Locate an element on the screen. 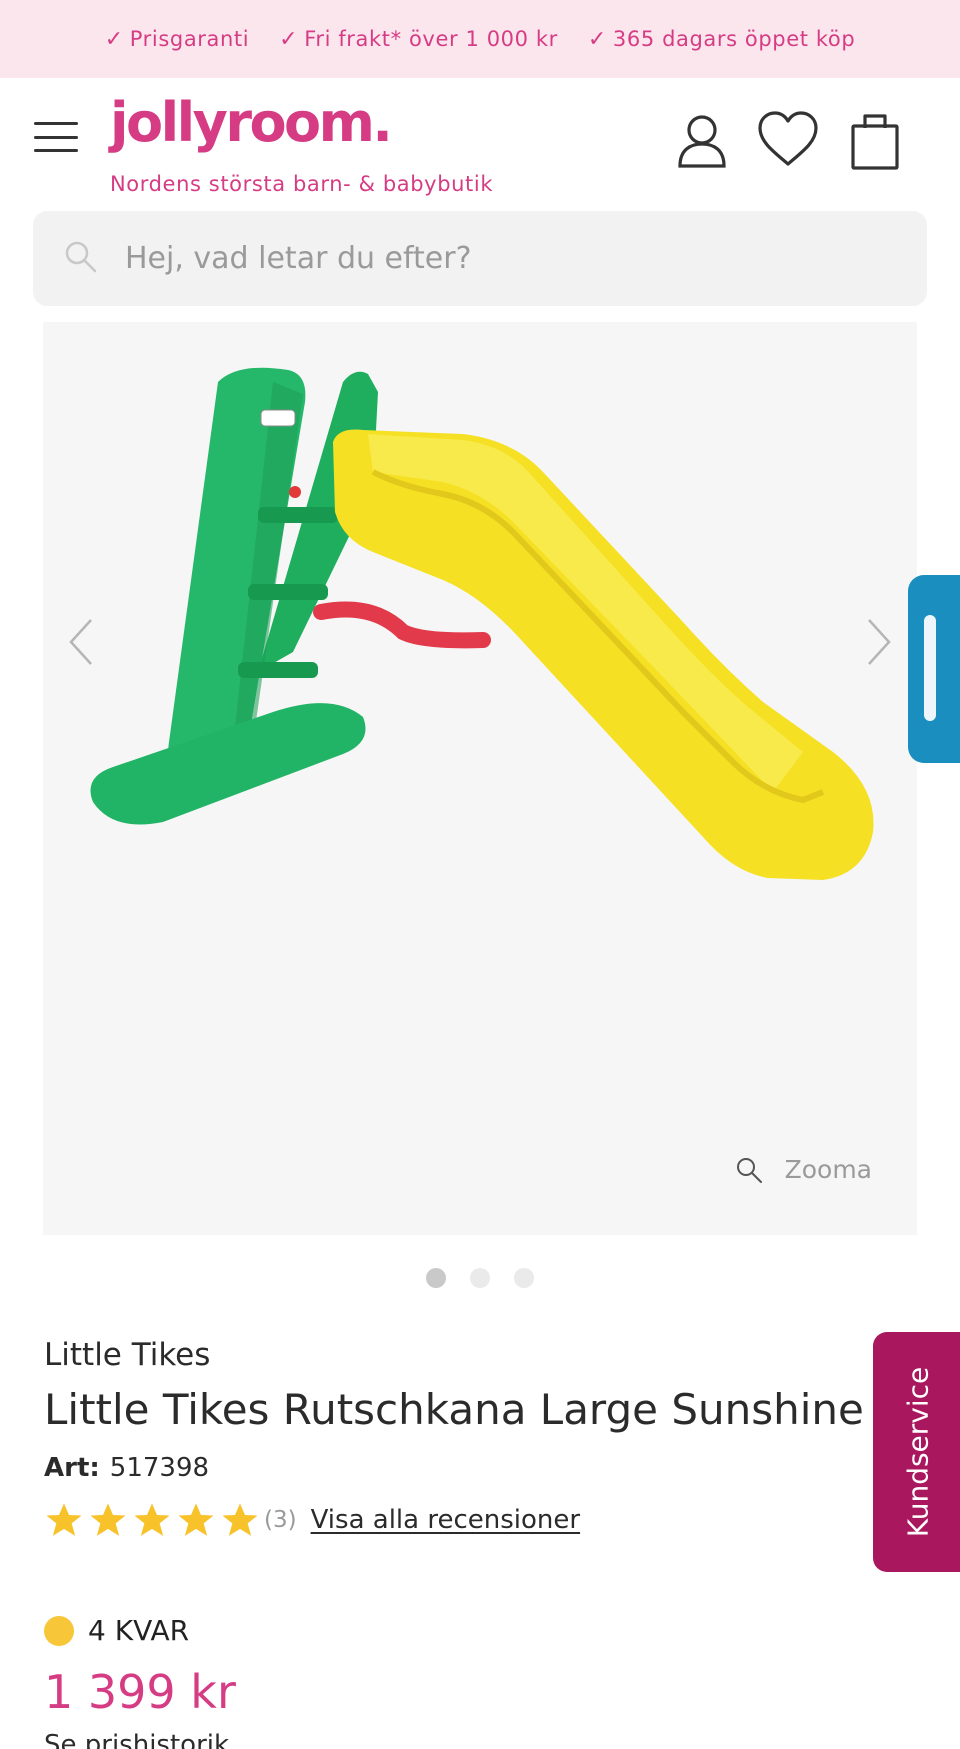 Image resolution: width=960 pixels, height=1749 pixels. usp-label: 365 dagars öppet köp is located at coordinates (734, 39).